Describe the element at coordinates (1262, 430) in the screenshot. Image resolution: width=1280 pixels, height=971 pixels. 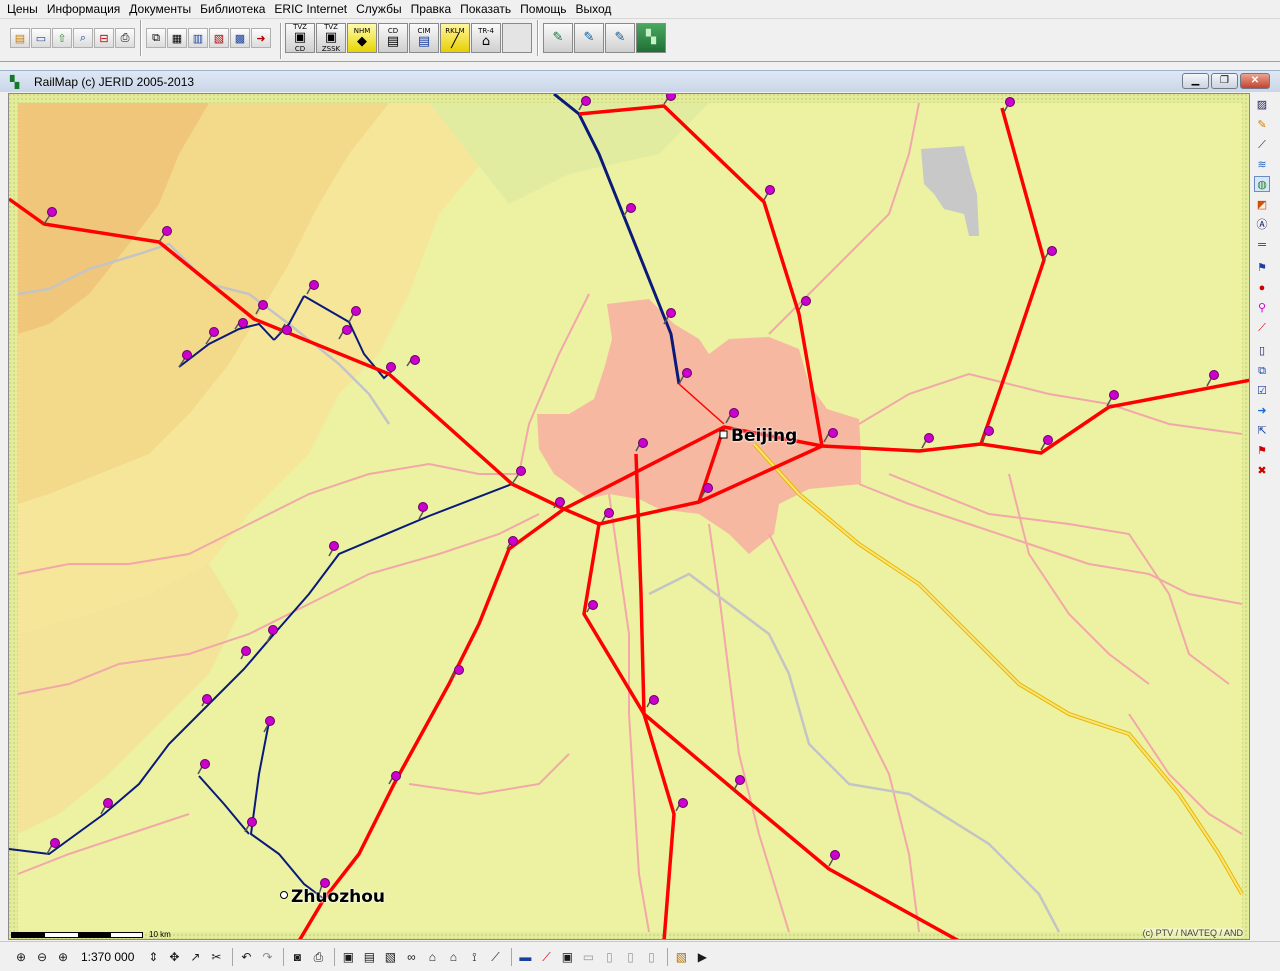
I see `share-icon: ⇱` at that location.